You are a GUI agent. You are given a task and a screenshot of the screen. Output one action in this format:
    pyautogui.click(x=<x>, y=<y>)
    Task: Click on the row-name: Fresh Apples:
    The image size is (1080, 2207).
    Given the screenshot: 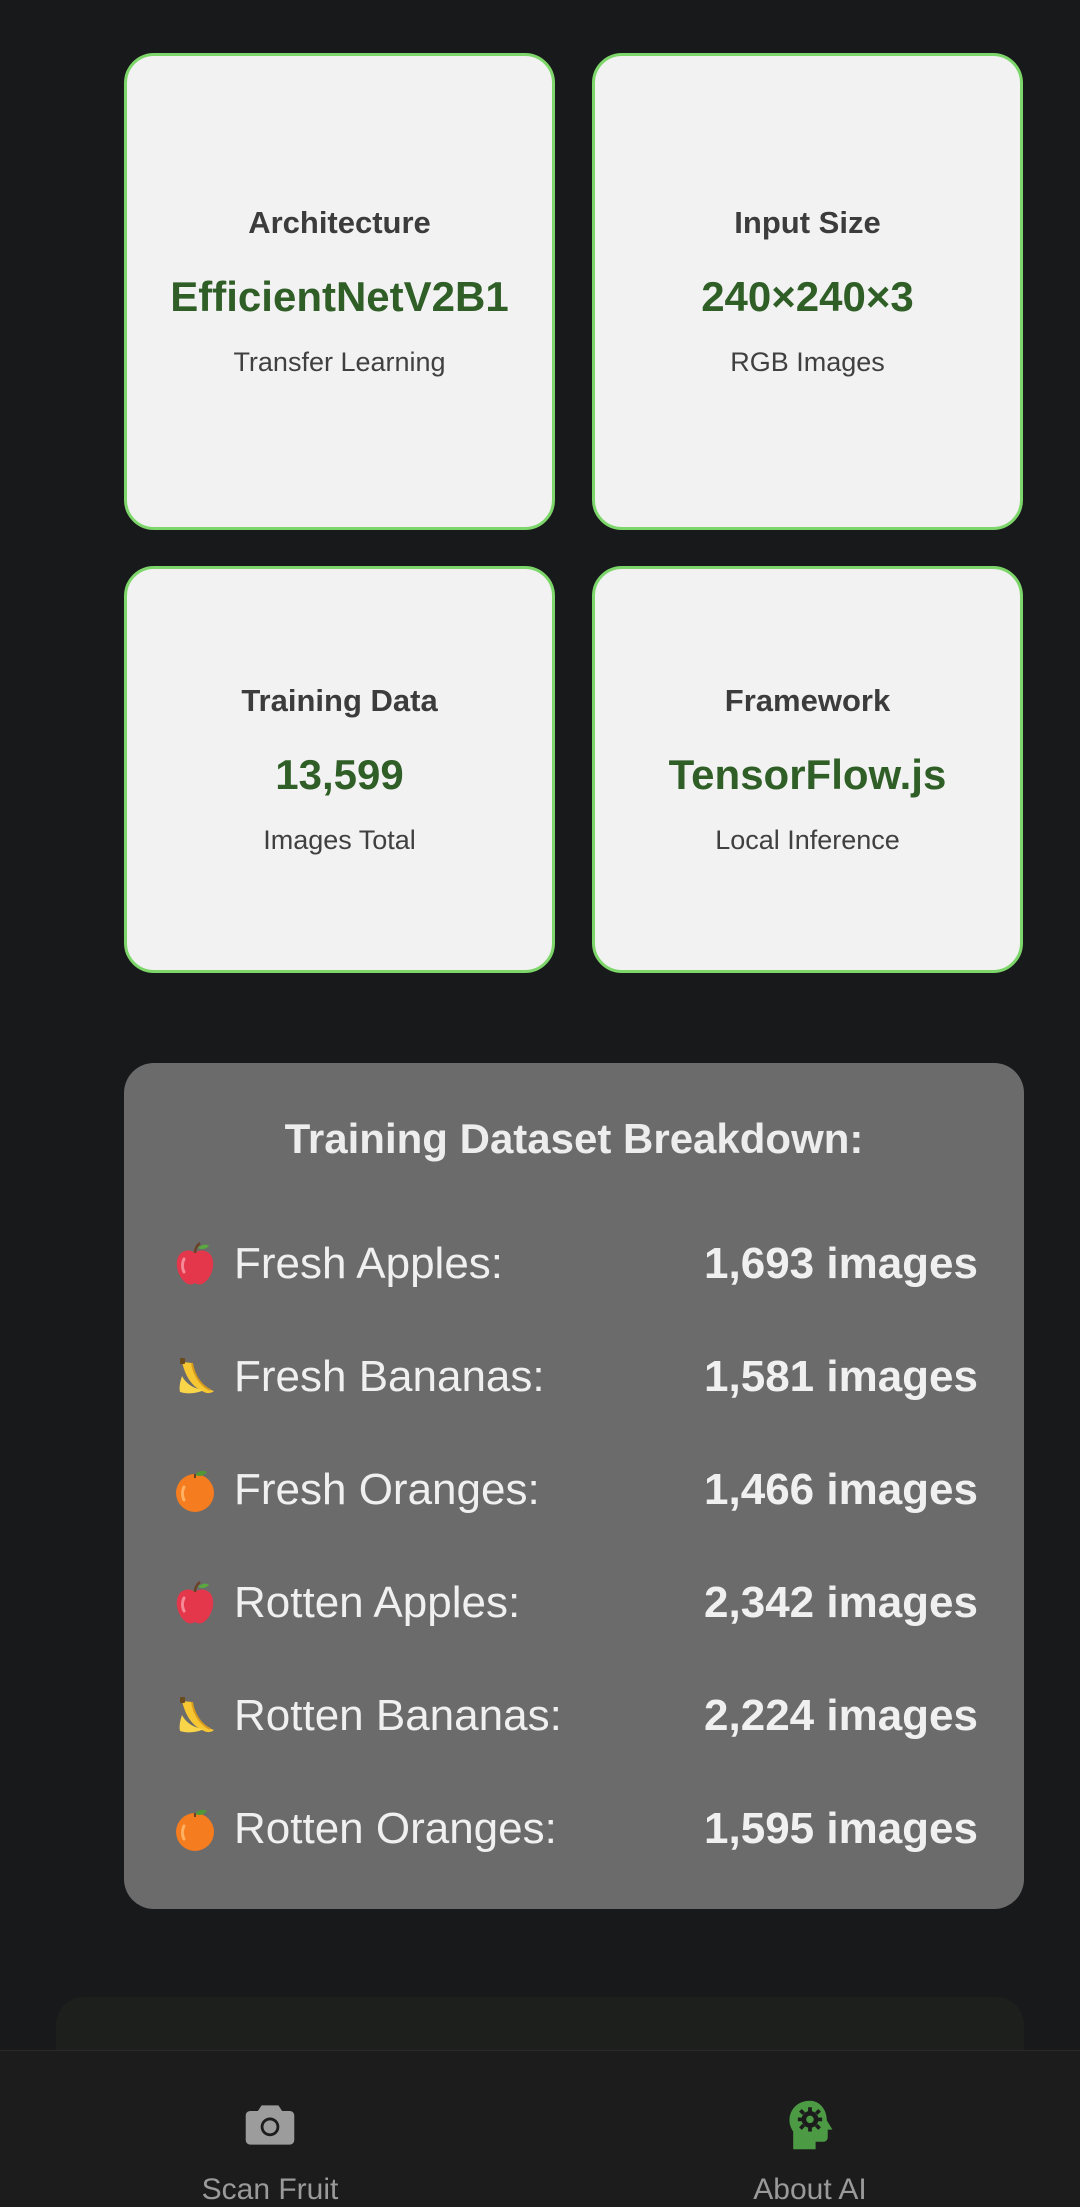 What is the action you would take?
    pyautogui.click(x=336, y=1264)
    